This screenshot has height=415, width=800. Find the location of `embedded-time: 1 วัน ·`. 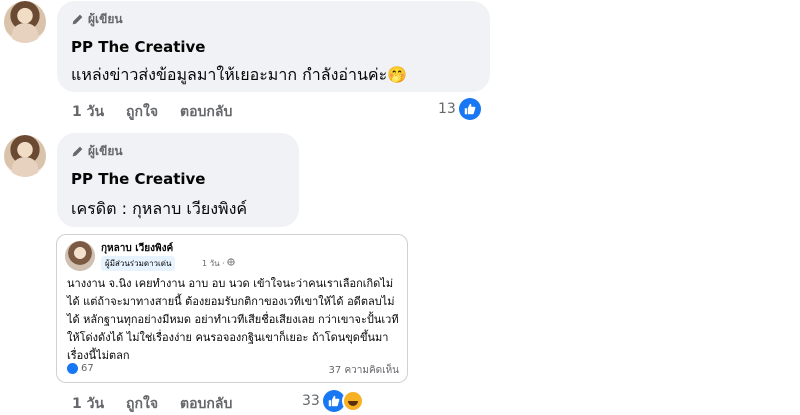

embedded-time: 1 วัน · is located at coordinates (218, 263).